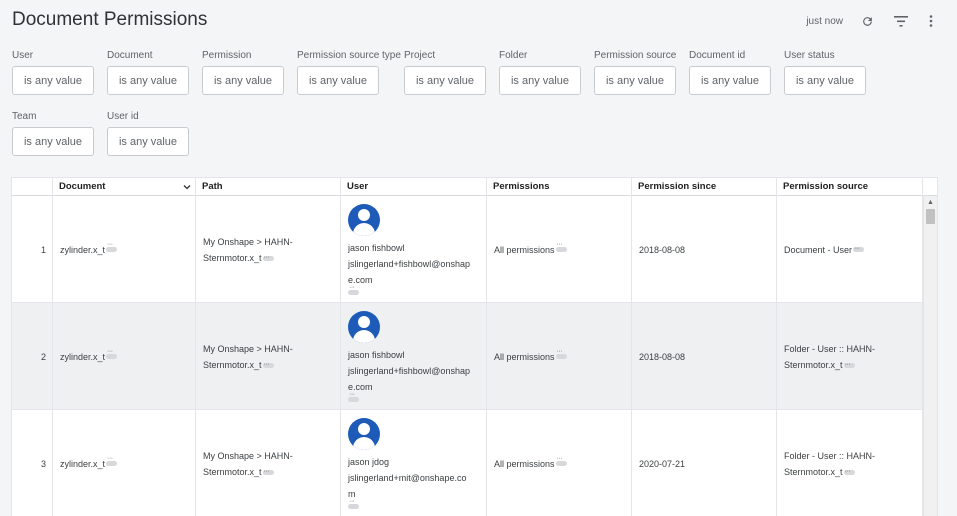 This screenshot has height=516, width=957. I want to click on filter-document: Document is any value, so click(148, 72).